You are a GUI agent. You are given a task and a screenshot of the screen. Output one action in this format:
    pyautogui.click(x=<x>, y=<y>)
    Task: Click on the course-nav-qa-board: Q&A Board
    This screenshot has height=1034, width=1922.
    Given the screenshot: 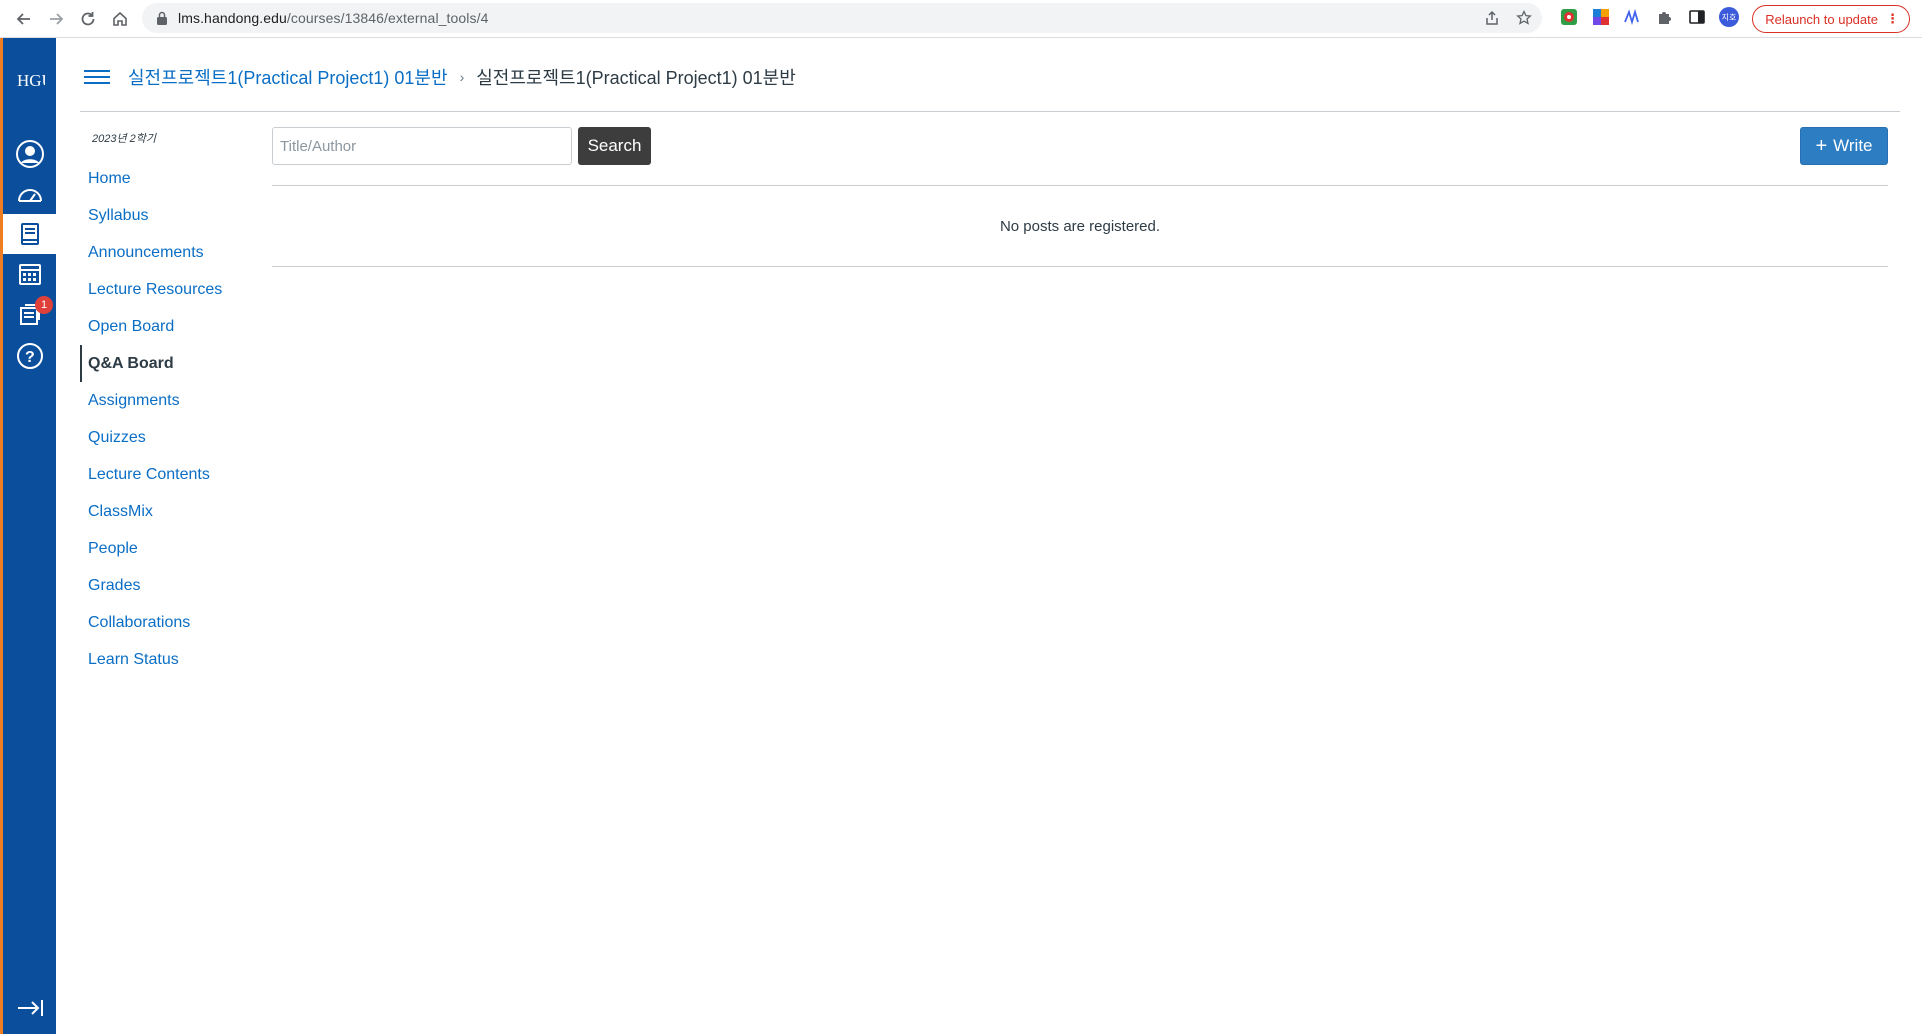 What is the action you would take?
    pyautogui.click(x=170, y=363)
    